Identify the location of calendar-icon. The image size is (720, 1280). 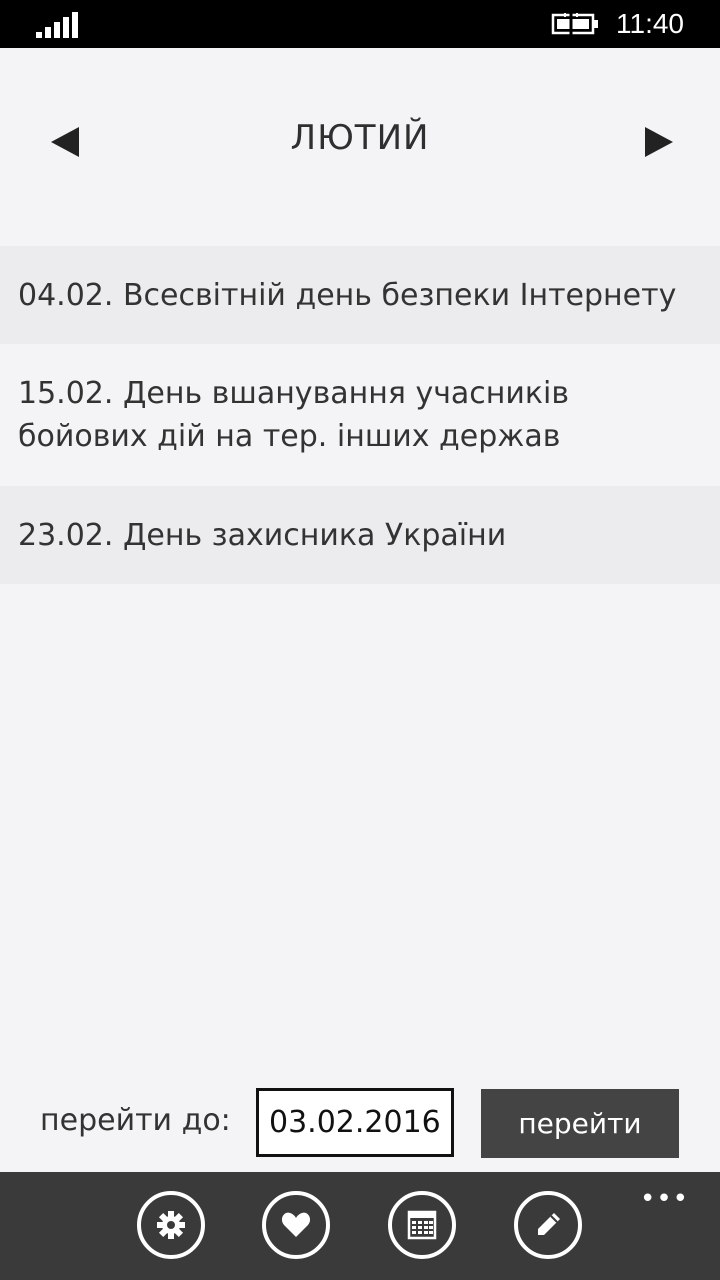
(422, 1225).